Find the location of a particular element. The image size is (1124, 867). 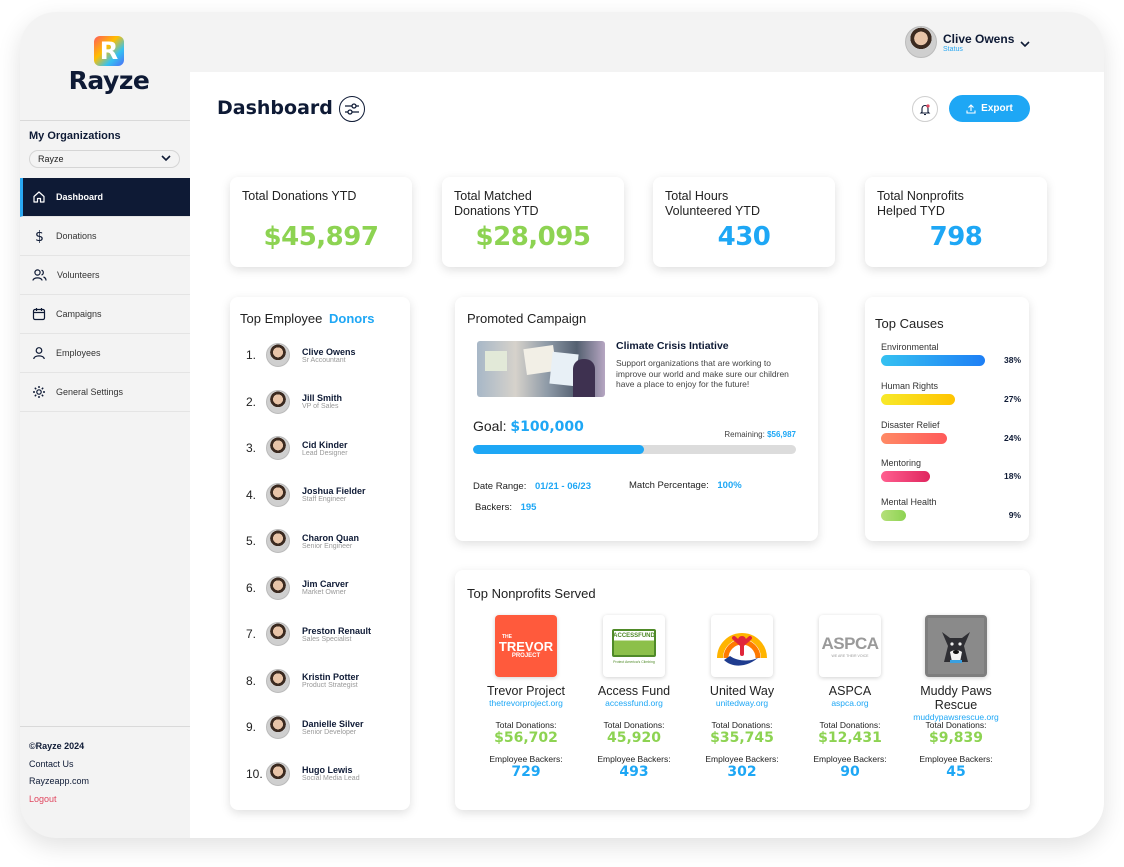

export-button: Export is located at coordinates (989, 108).